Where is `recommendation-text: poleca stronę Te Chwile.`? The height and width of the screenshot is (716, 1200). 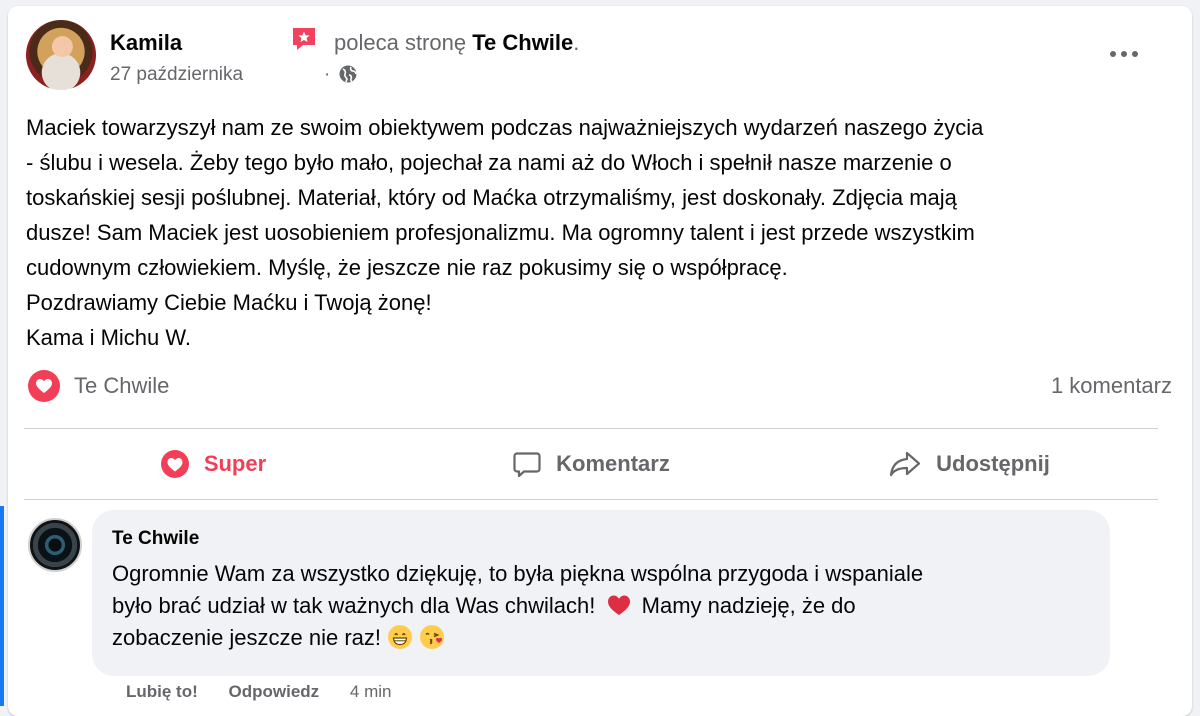
recommendation-text: poleca stronę Te Chwile. is located at coordinates (456, 43).